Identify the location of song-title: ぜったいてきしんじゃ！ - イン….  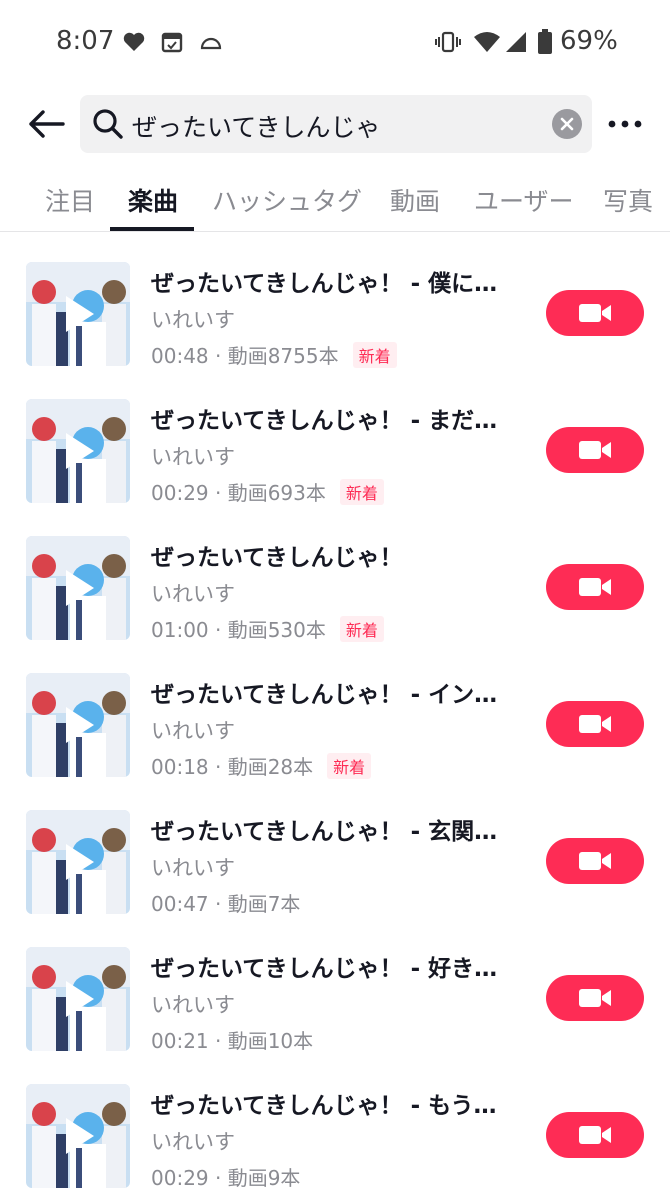
(324, 692).